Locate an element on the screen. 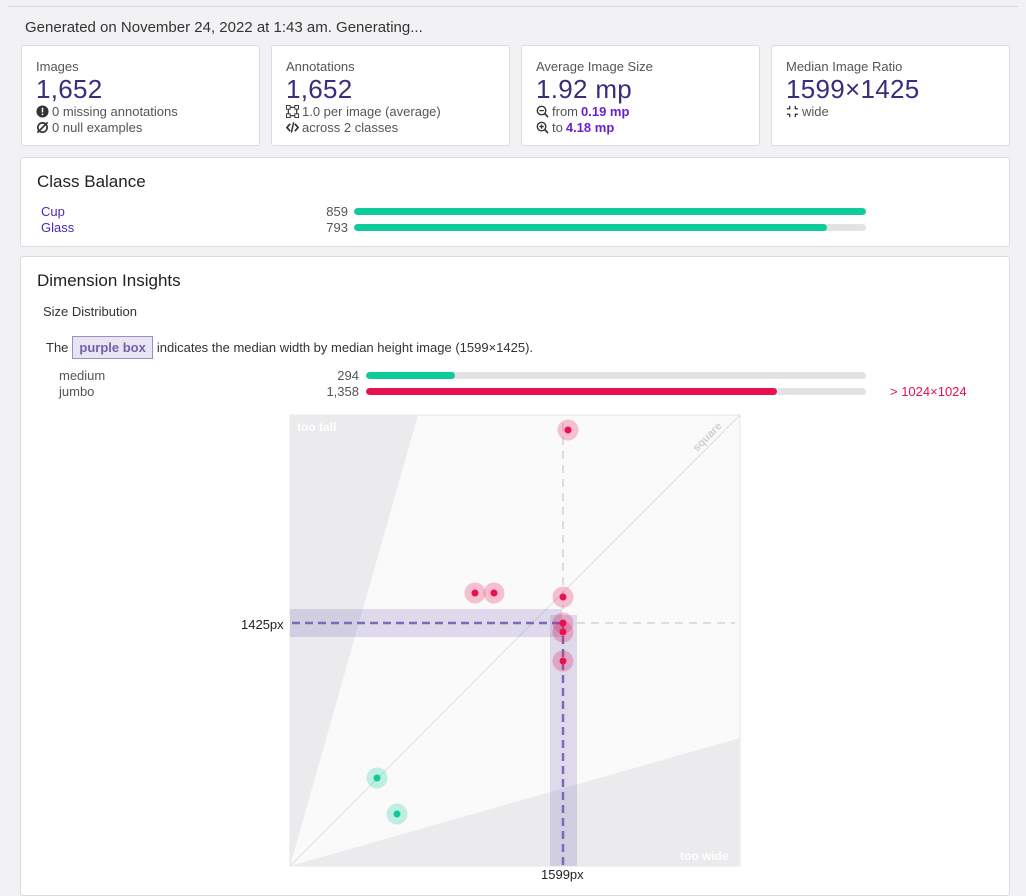  stat-detail: 1.0 per image (average) is located at coordinates (363, 111).